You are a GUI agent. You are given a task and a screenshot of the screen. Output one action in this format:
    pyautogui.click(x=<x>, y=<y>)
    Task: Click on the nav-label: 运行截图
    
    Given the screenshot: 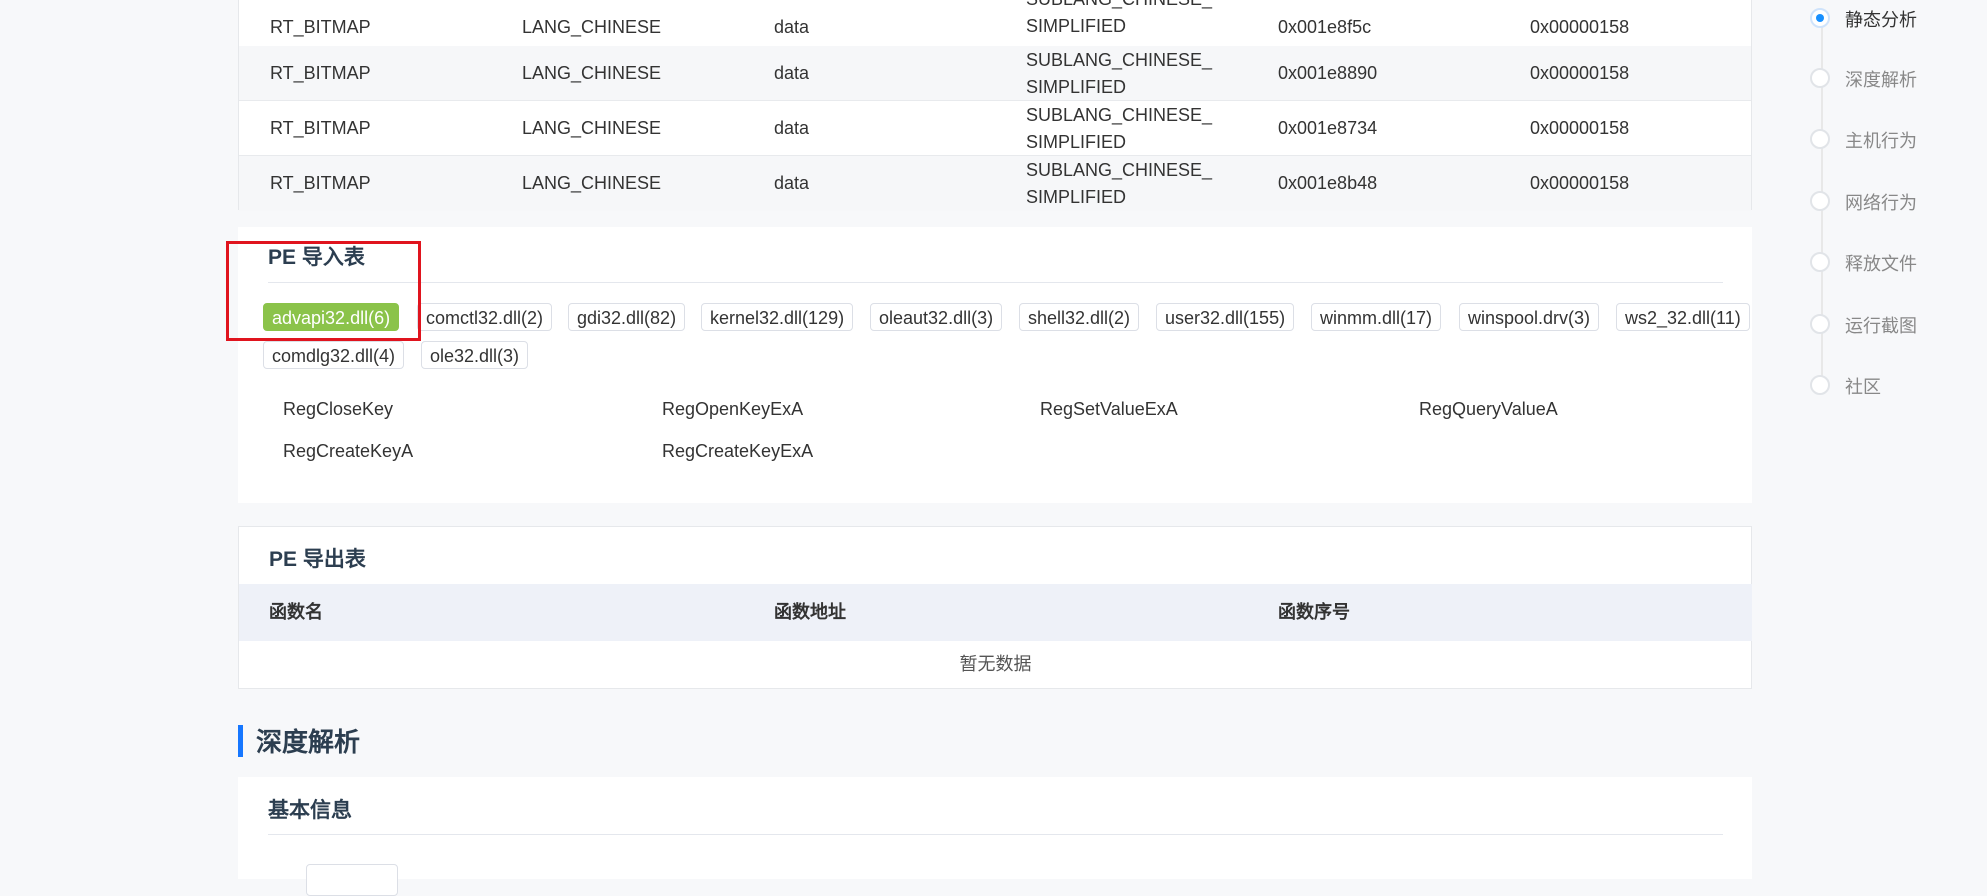 What is the action you would take?
    pyautogui.click(x=1881, y=326)
    